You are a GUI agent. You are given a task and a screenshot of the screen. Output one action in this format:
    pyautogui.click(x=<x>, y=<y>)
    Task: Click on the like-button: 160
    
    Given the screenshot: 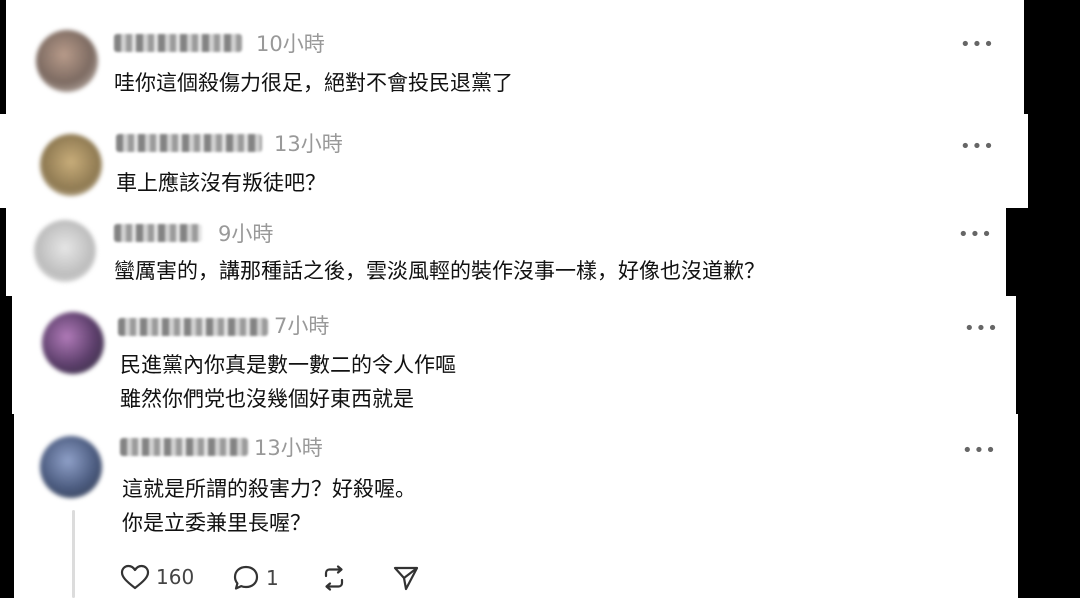 What is the action you would take?
    pyautogui.click(x=157, y=577)
    